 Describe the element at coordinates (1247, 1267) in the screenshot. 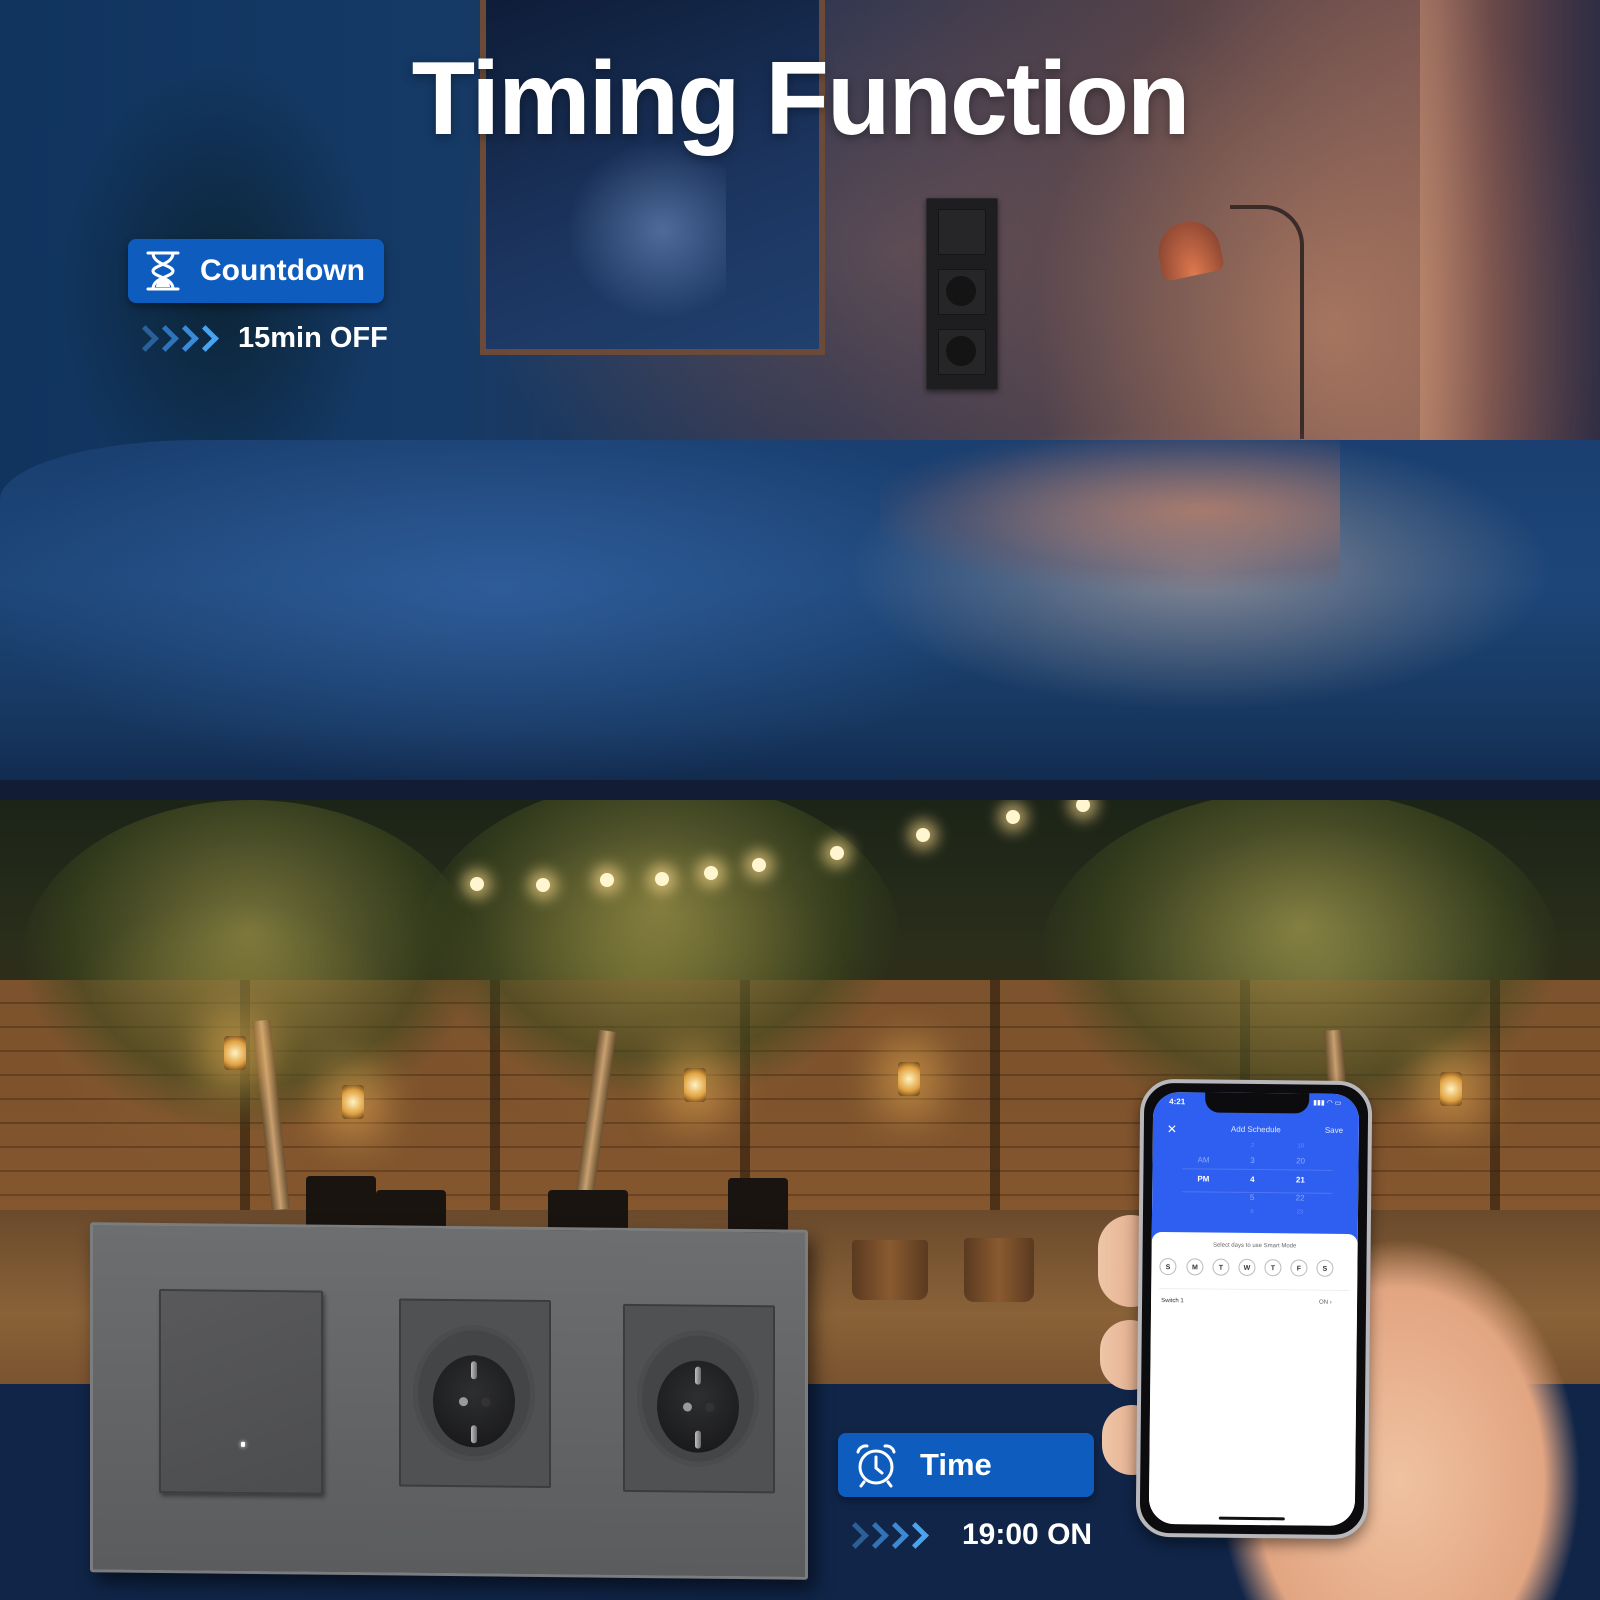

I see `day-toggle-wednesday: W` at that location.